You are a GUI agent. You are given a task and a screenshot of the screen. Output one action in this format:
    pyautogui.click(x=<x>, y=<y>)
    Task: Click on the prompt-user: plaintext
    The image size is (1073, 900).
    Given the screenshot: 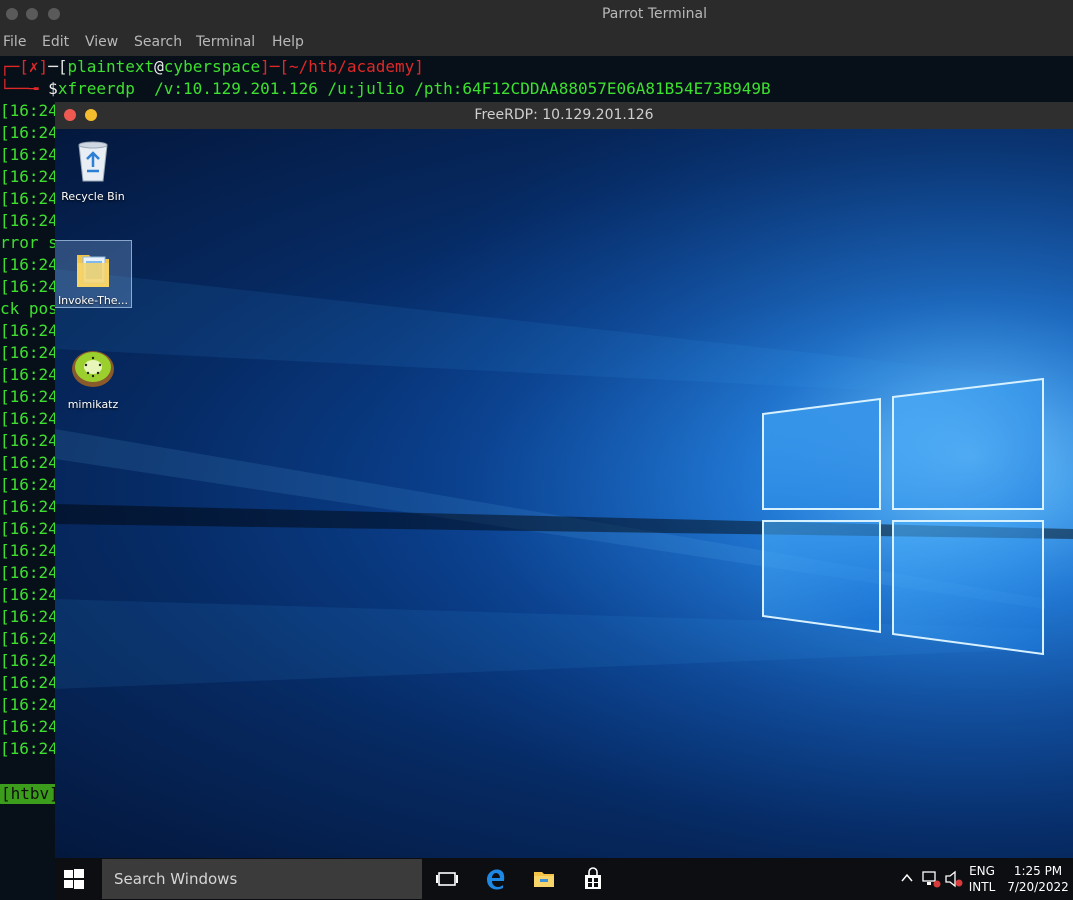 What is the action you would take?
    pyautogui.click(x=111, y=66)
    